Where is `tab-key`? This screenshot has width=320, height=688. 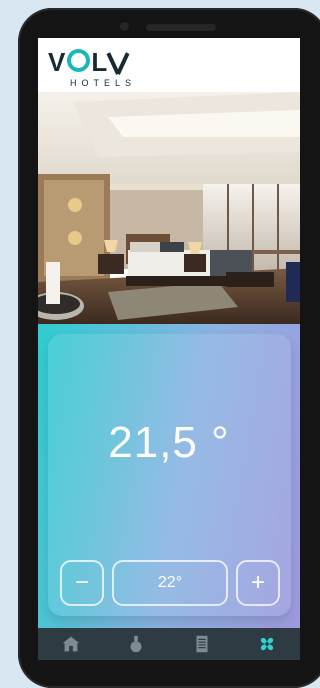
tab-key is located at coordinates (137, 644).